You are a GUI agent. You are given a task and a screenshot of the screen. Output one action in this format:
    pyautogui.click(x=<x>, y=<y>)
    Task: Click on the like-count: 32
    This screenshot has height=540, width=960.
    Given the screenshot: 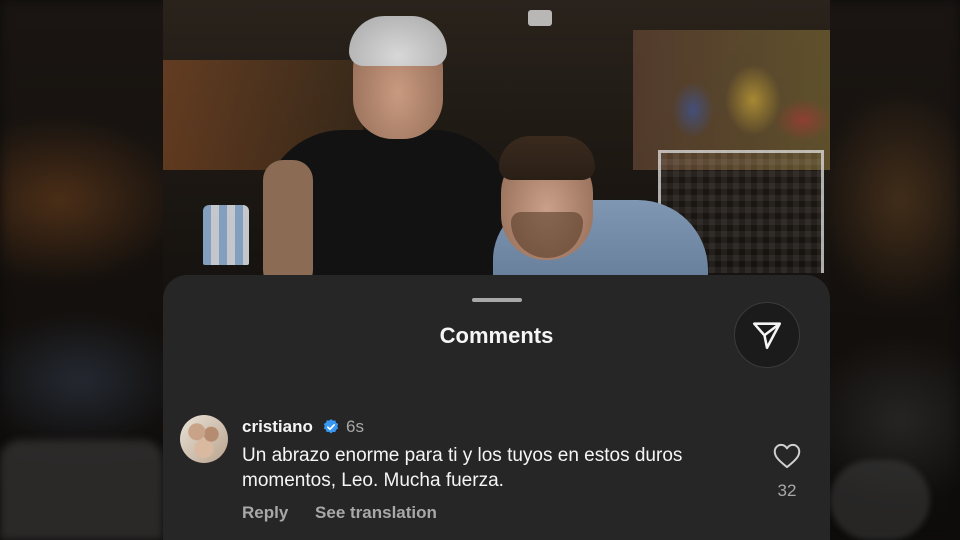 What is the action you would take?
    pyautogui.click(x=787, y=490)
    